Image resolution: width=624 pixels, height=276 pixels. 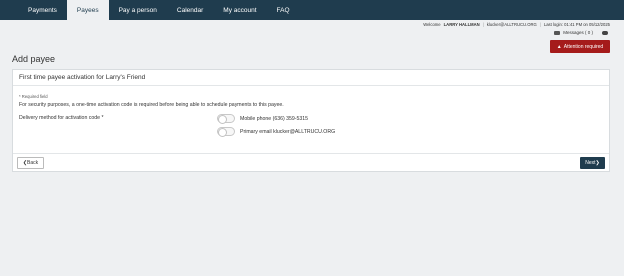 I want to click on chevron-right-icon: ❯, so click(x=597, y=163).